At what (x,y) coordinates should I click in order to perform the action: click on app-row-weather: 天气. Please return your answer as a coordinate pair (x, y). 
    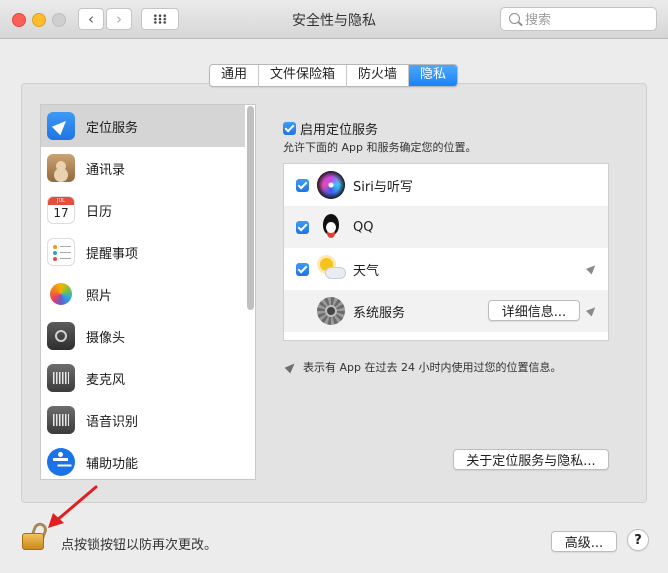
    Looking at the image, I should click on (446, 269).